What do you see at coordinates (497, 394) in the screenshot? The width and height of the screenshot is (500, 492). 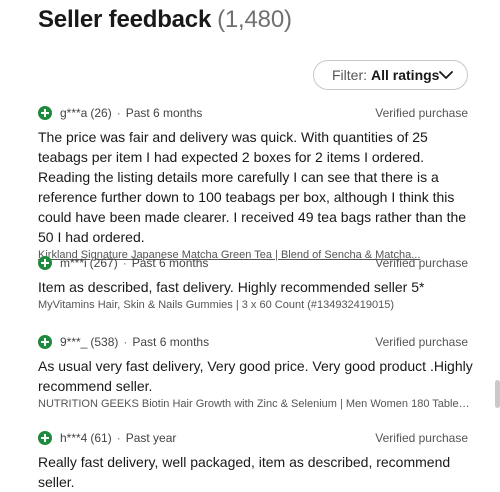 I see `scrollbar-thumb` at bounding box center [497, 394].